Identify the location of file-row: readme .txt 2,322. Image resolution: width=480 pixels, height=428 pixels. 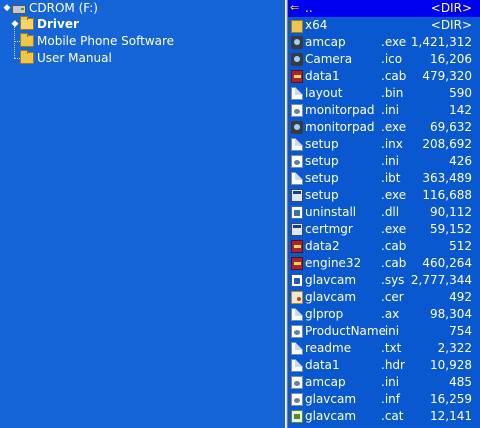
(384, 348).